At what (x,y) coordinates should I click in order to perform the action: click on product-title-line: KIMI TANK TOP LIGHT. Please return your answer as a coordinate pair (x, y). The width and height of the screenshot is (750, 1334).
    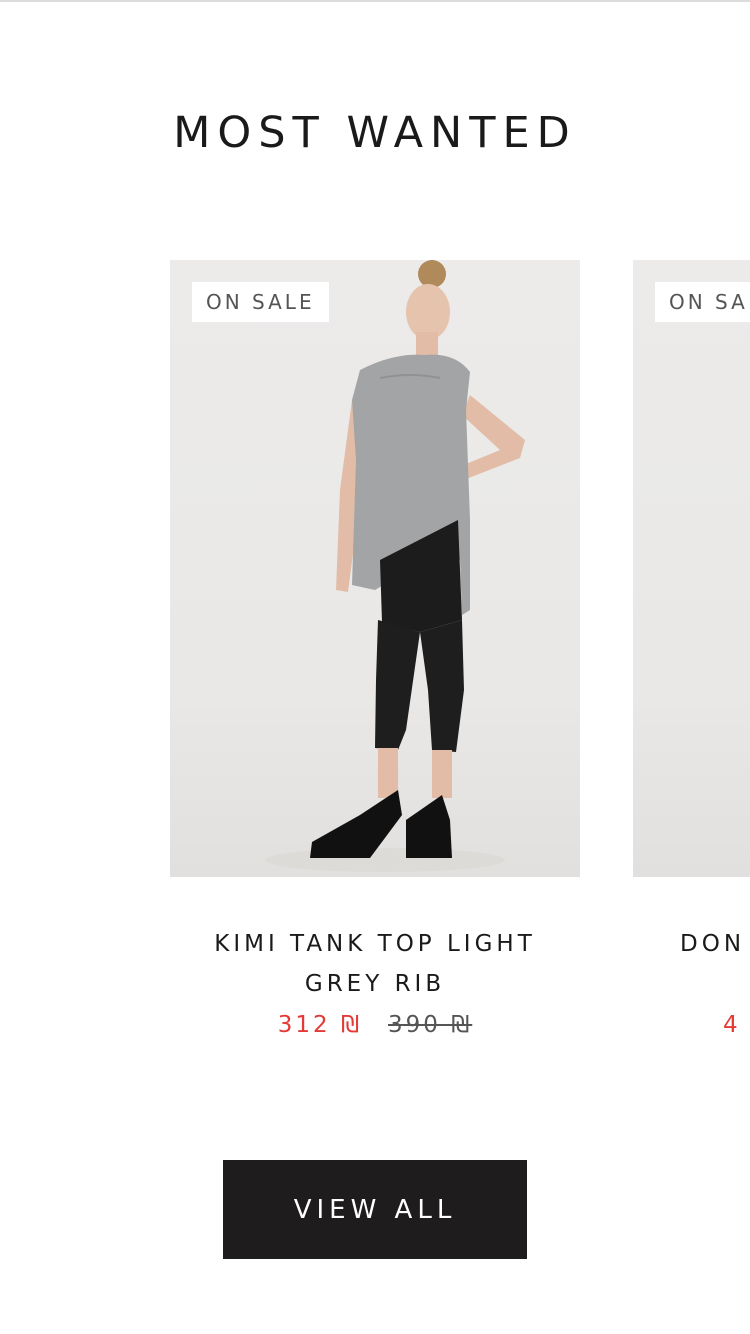
    Looking at the image, I should click on (375, 944).